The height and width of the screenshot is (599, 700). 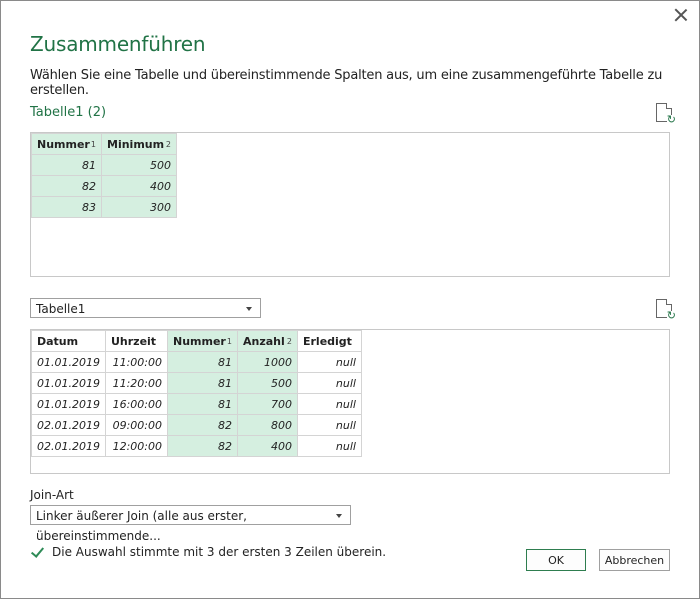 I want to click on table-cell: 83, so click(x=66, y=207).